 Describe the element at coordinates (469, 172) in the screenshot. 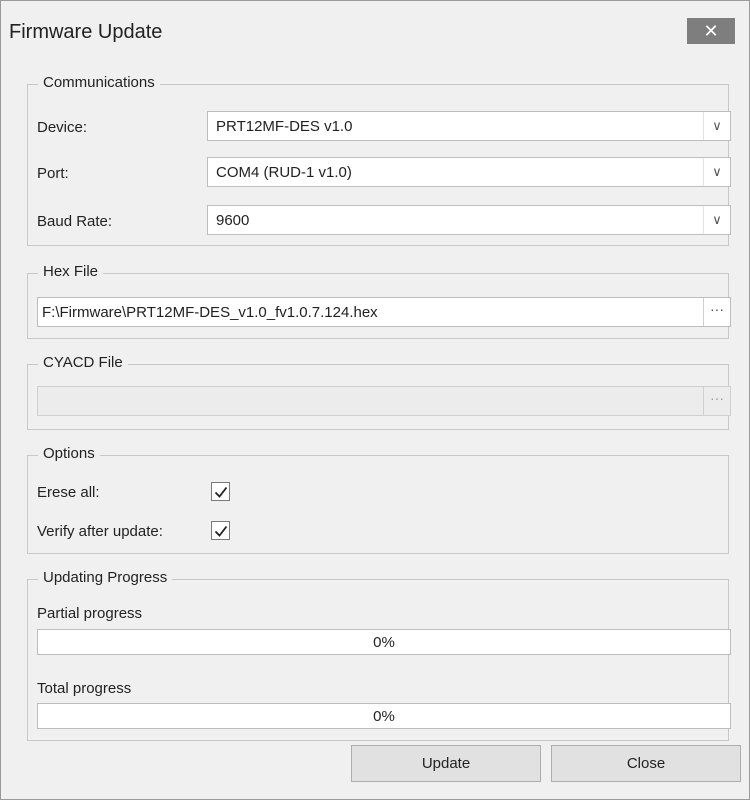

I see `port-select: COM4 (RUD-1 v1.0) ∨` at that location.